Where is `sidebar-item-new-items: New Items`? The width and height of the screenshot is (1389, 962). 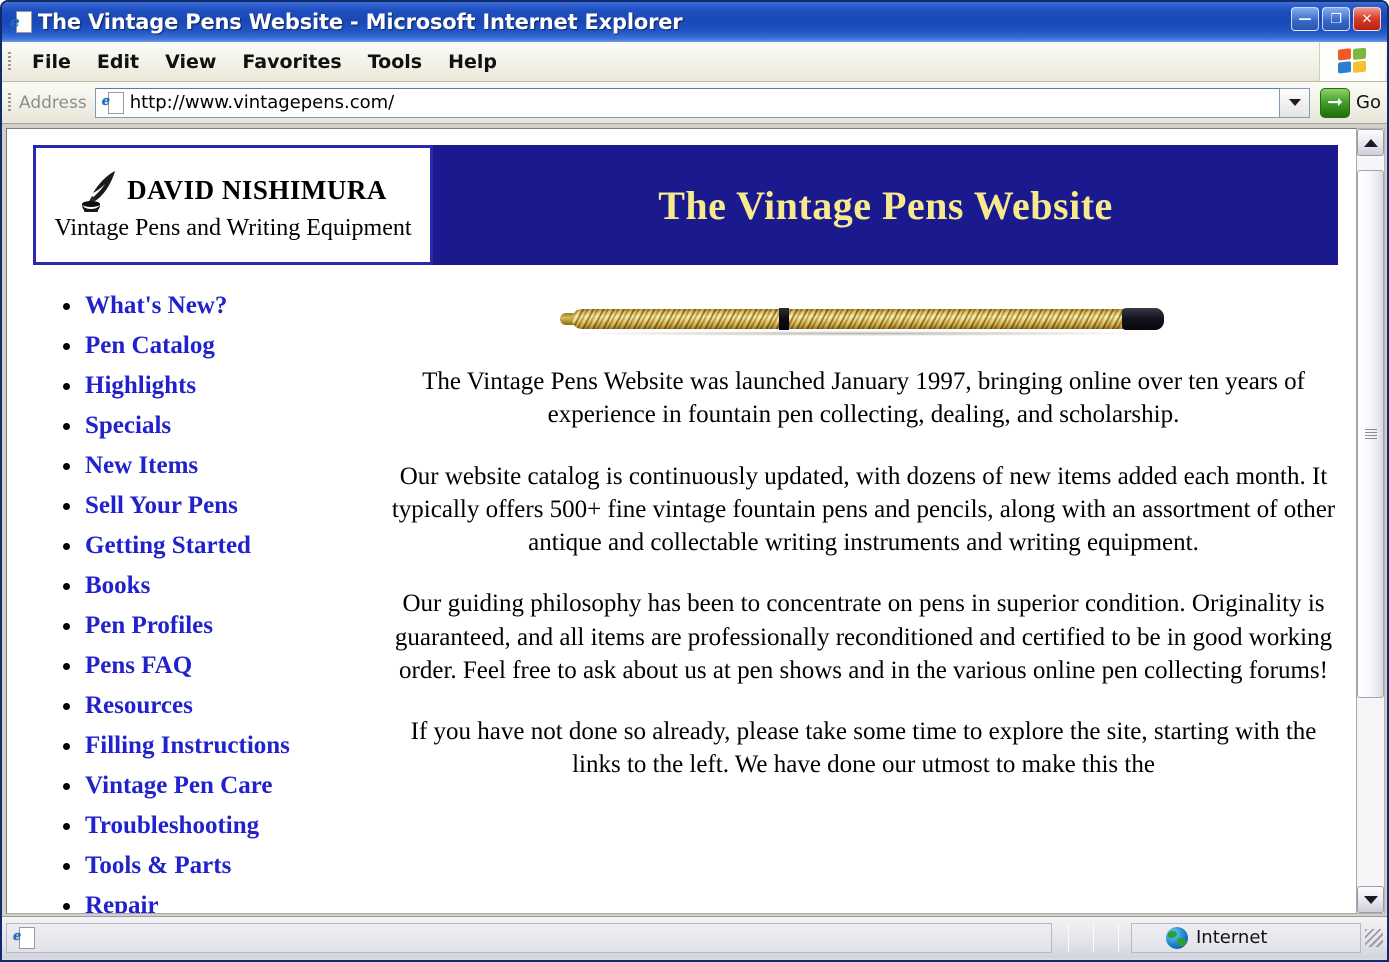 sidebar-item-new-items: New Items is located at coordinates (141, 465).